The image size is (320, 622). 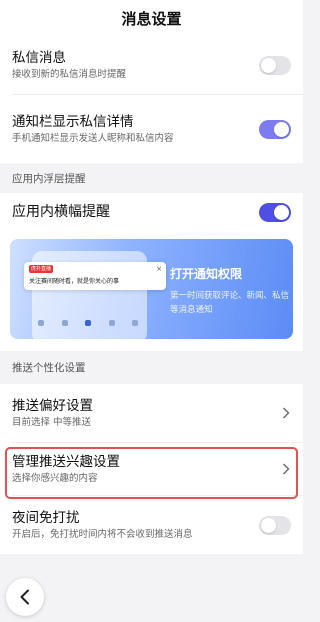 I want to click on center-tab-icon, so click(x=88, y=323).